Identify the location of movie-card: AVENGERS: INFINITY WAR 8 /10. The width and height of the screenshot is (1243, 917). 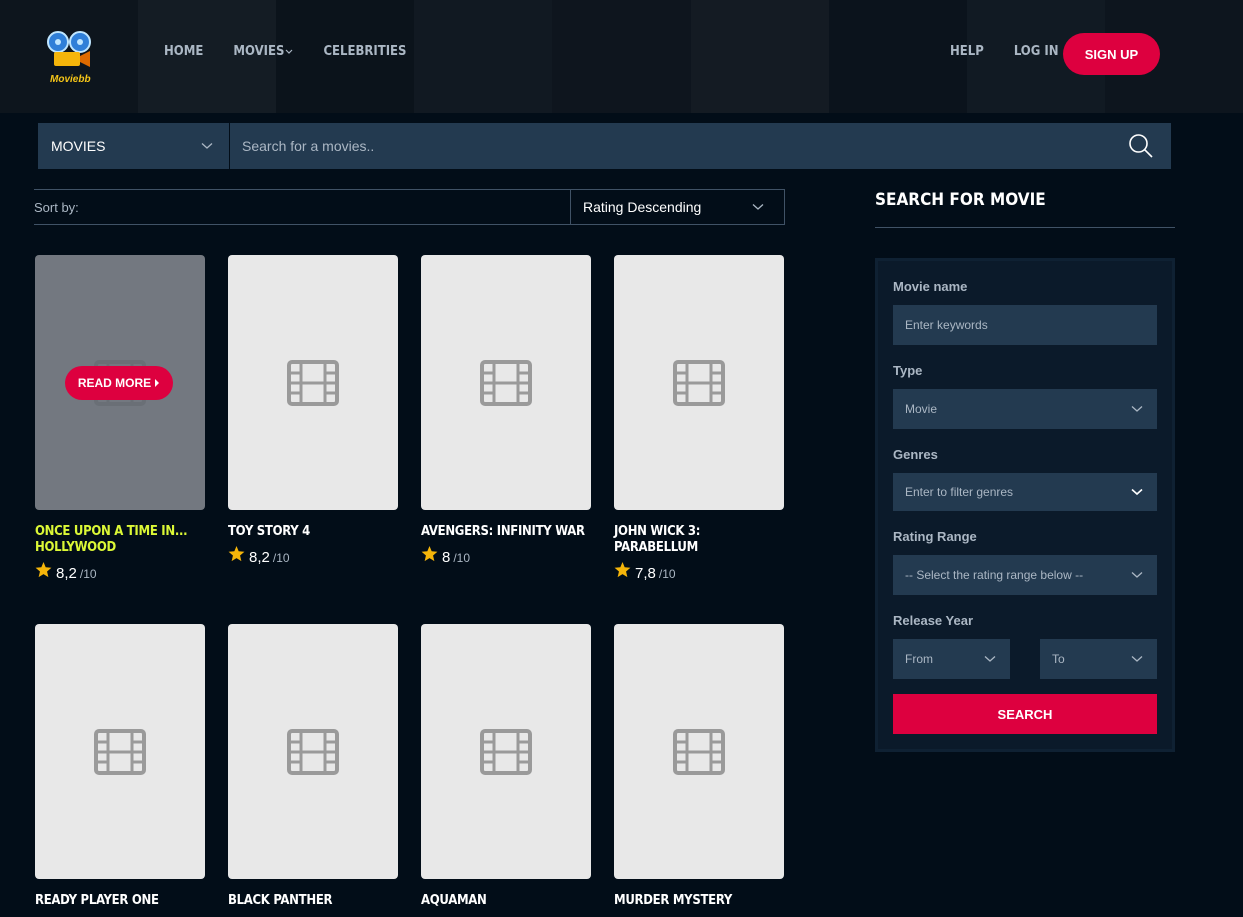
(506, 410).